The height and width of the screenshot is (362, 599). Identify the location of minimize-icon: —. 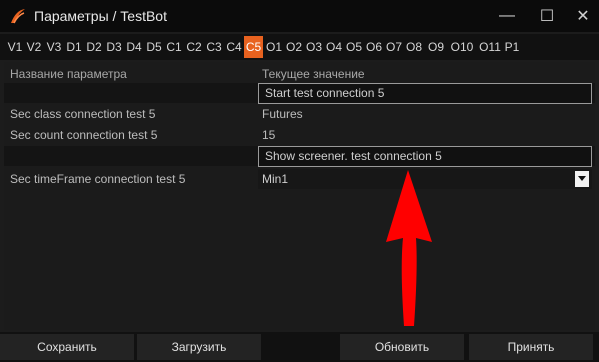
(507, 16).